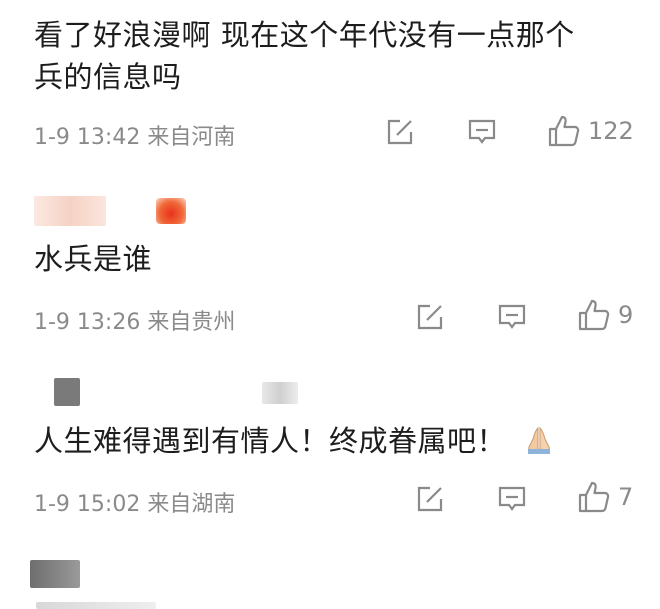 This screenshot has height=609, width=660. I want to click on praying-hands-emoji, so click(538, 440).